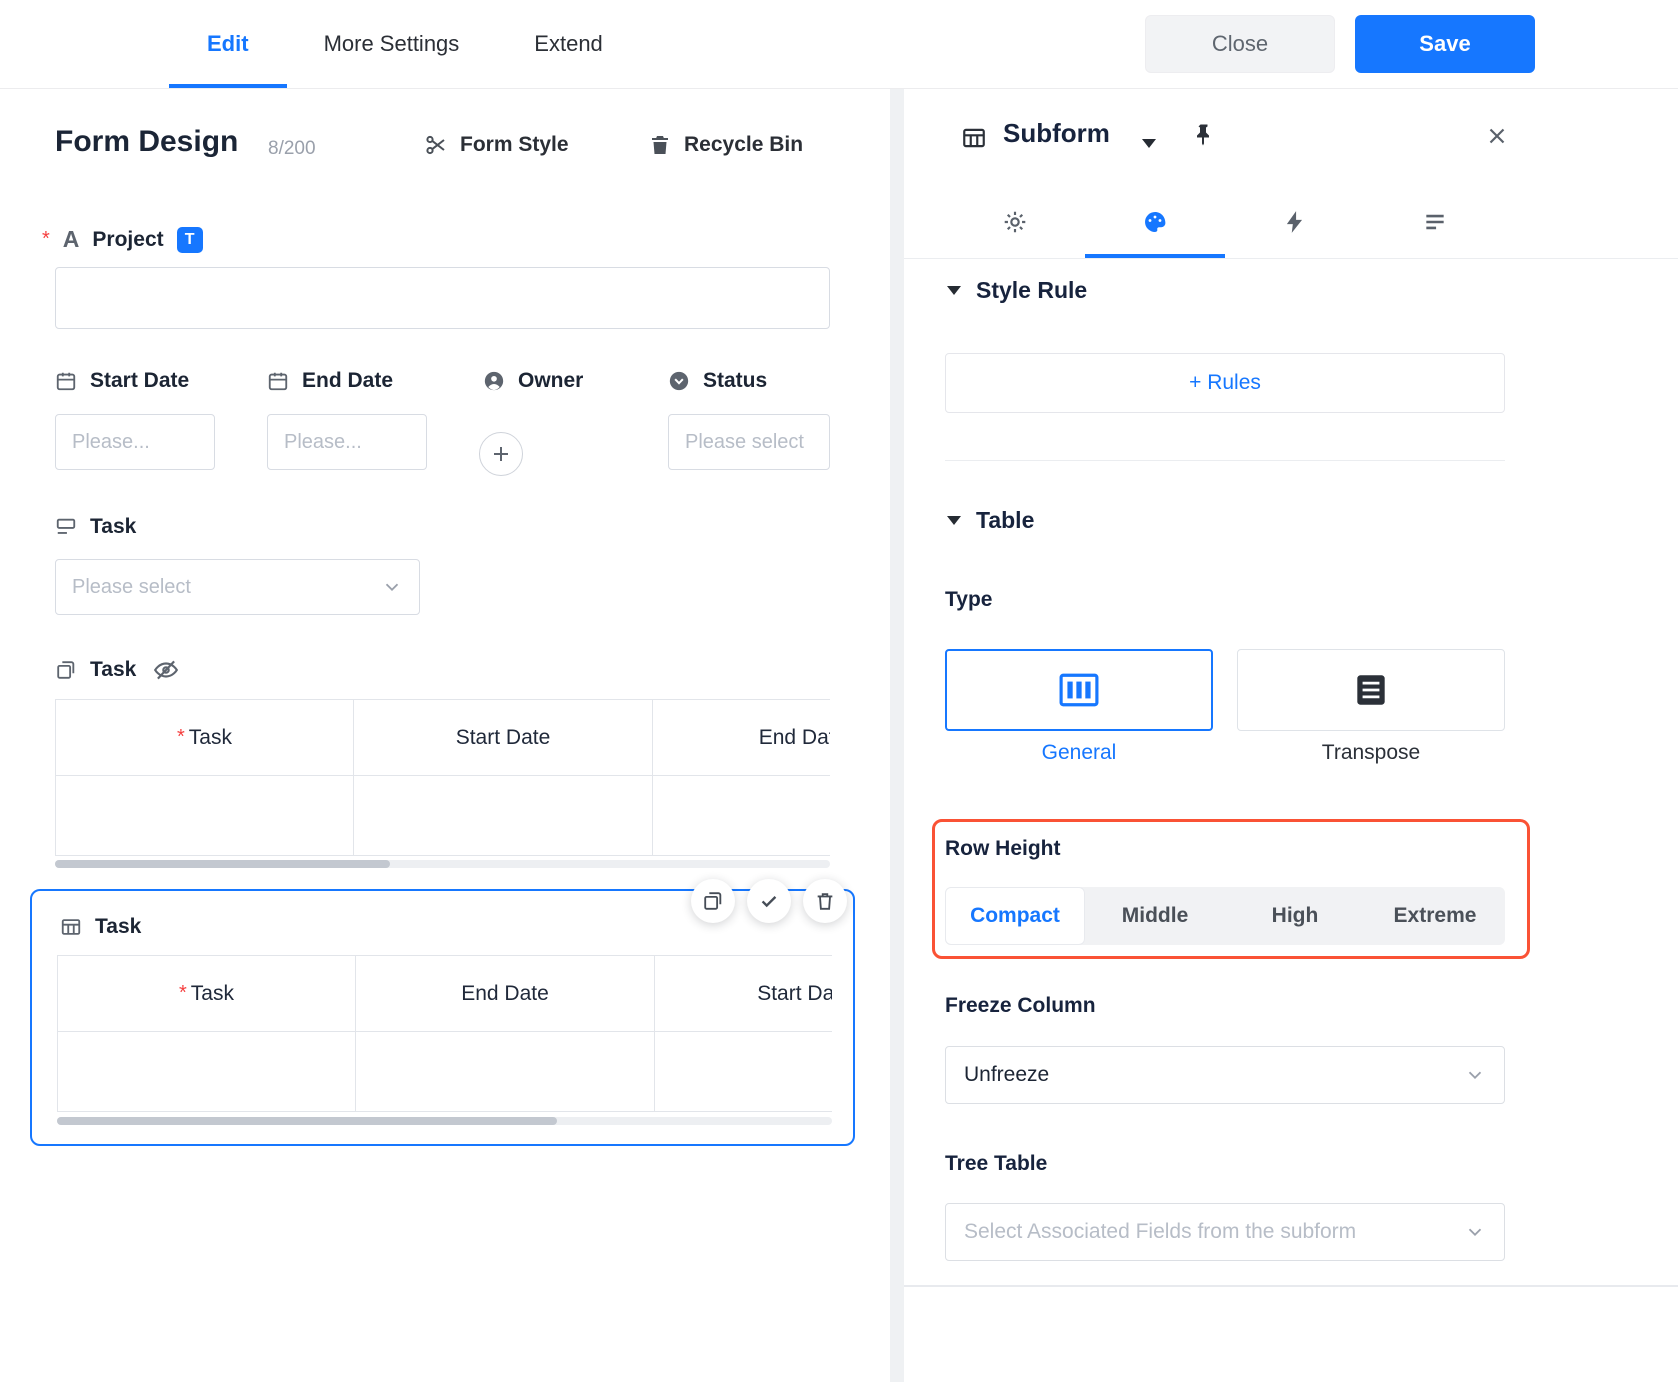 This screenshot has height=1382, width=1678. Describe the element at coordinates (1149, 143) in the screenshot. I see `field-switcher-caret-icon` at that location.